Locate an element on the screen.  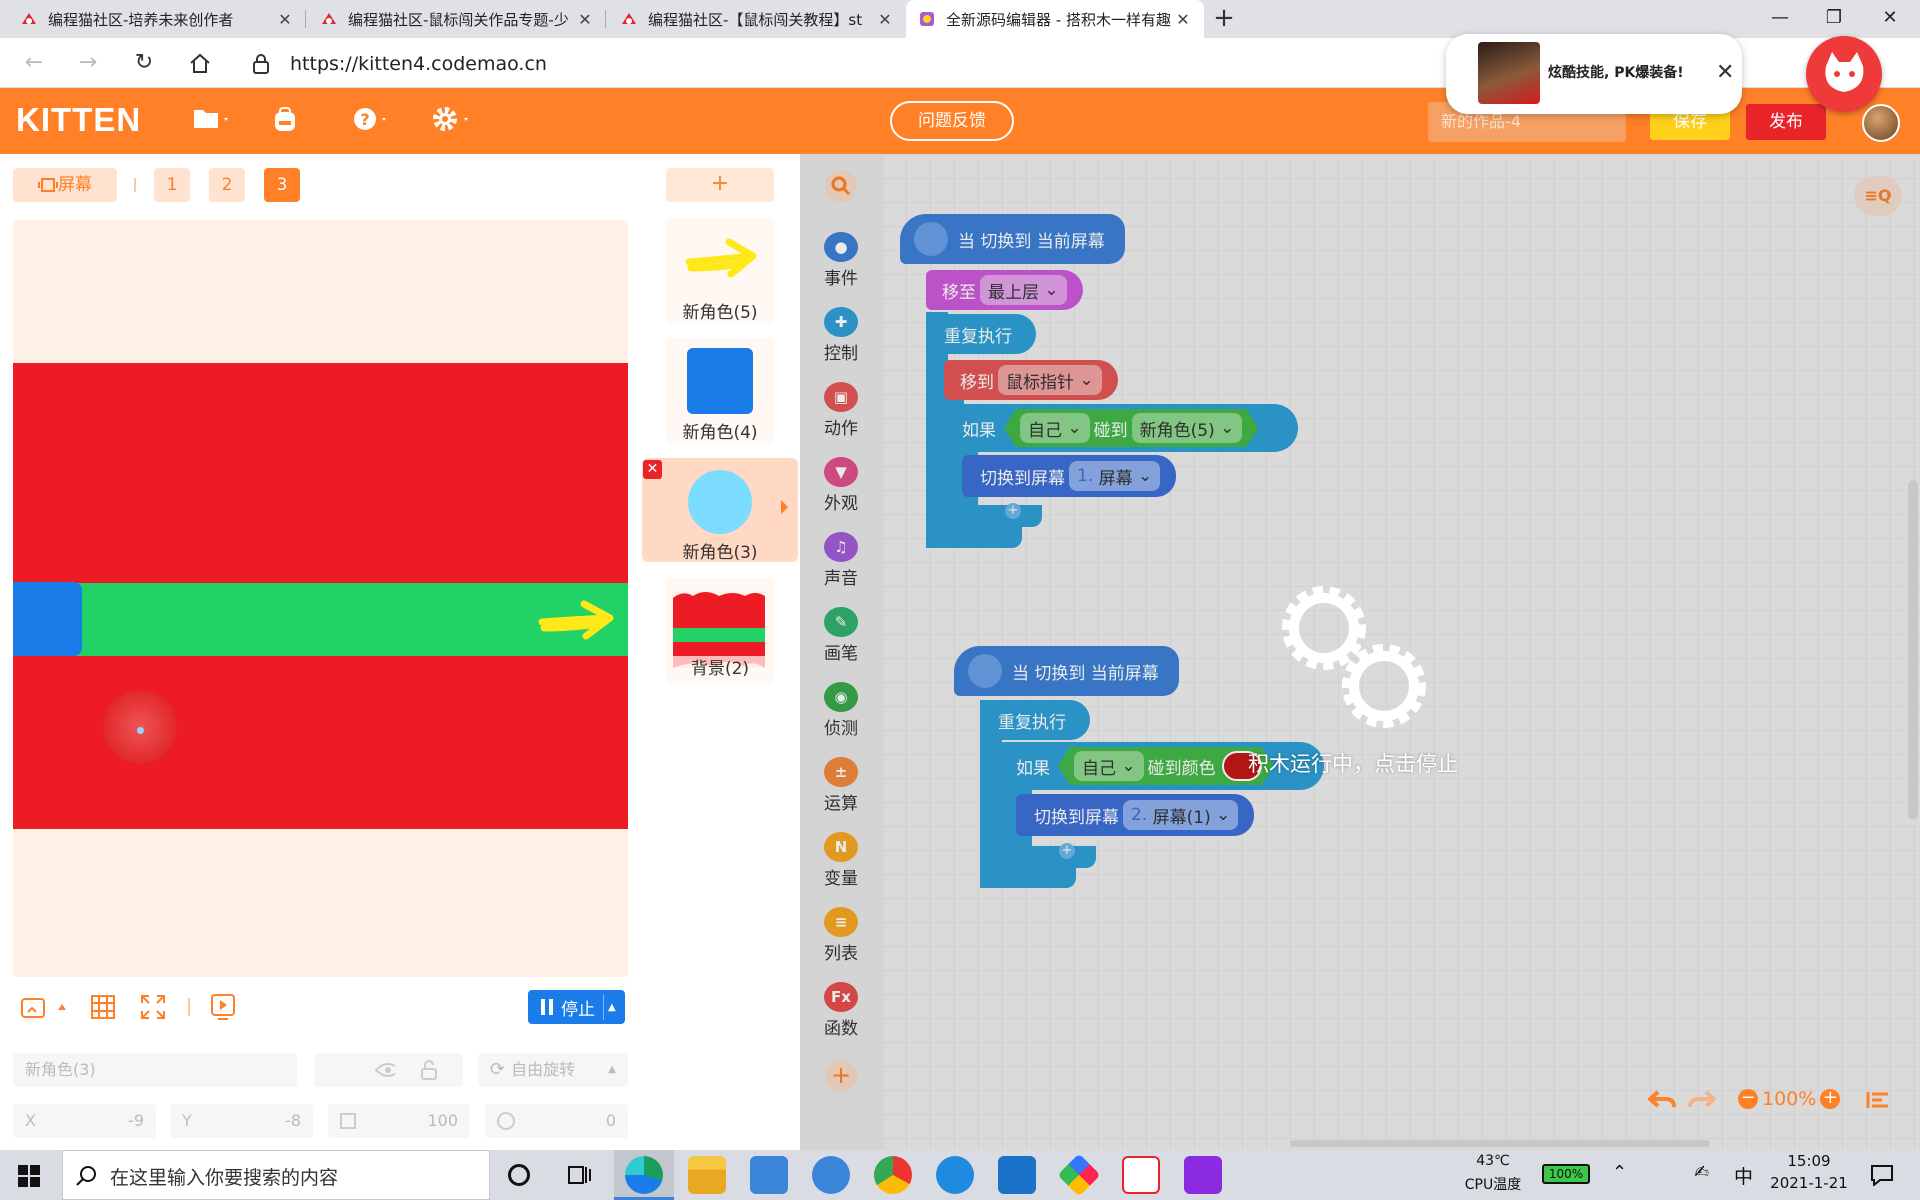
notification-center-icon is located at coordinates (1882, 1175).